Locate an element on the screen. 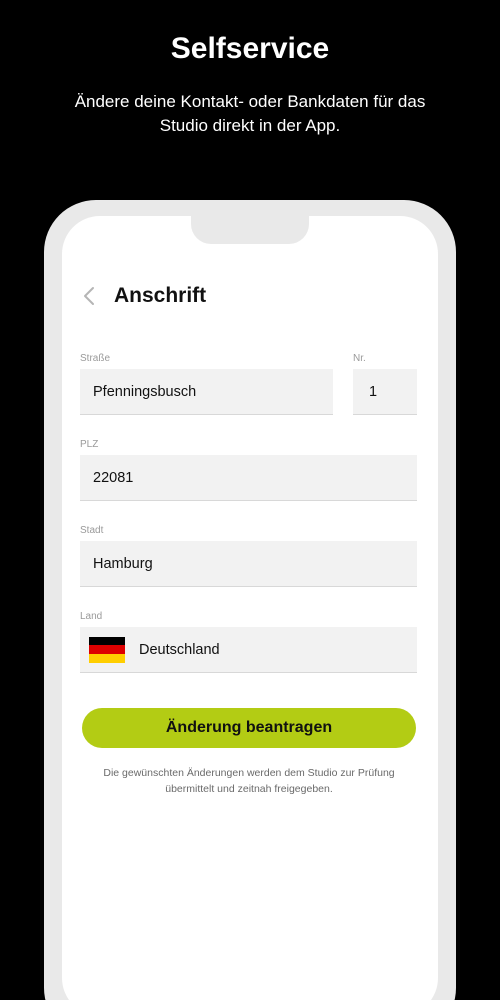  promo-title: Selfservice is located at coordinates (250, 48).